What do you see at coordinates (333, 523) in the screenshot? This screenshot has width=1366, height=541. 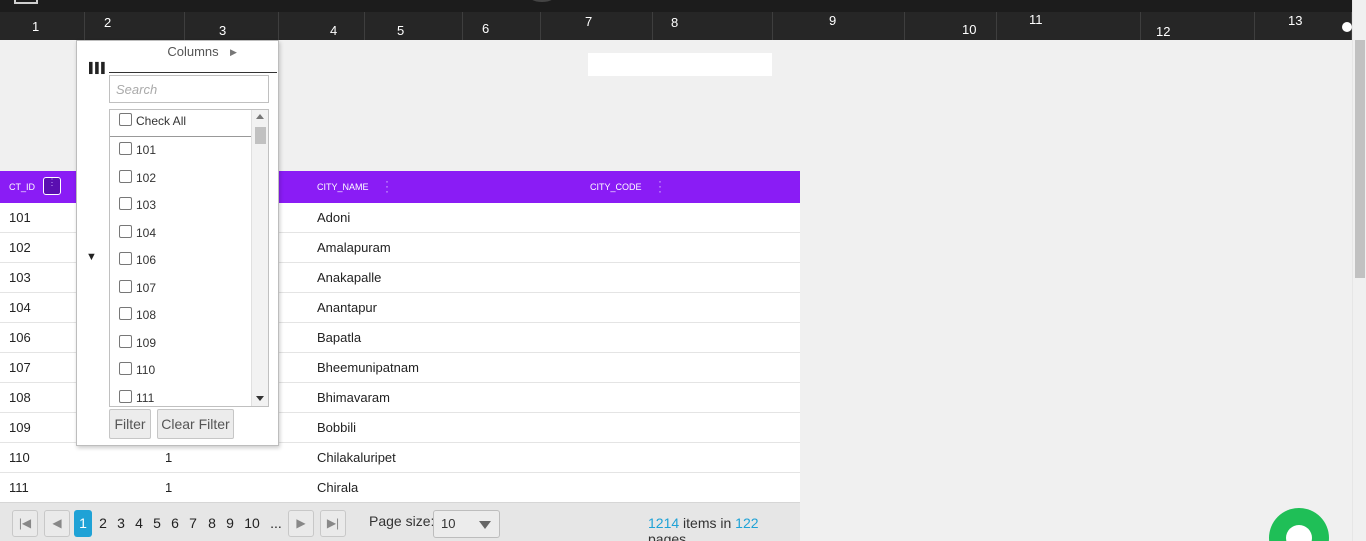 I see `last-page-button: ▶|` at bounding box center [333, 523].